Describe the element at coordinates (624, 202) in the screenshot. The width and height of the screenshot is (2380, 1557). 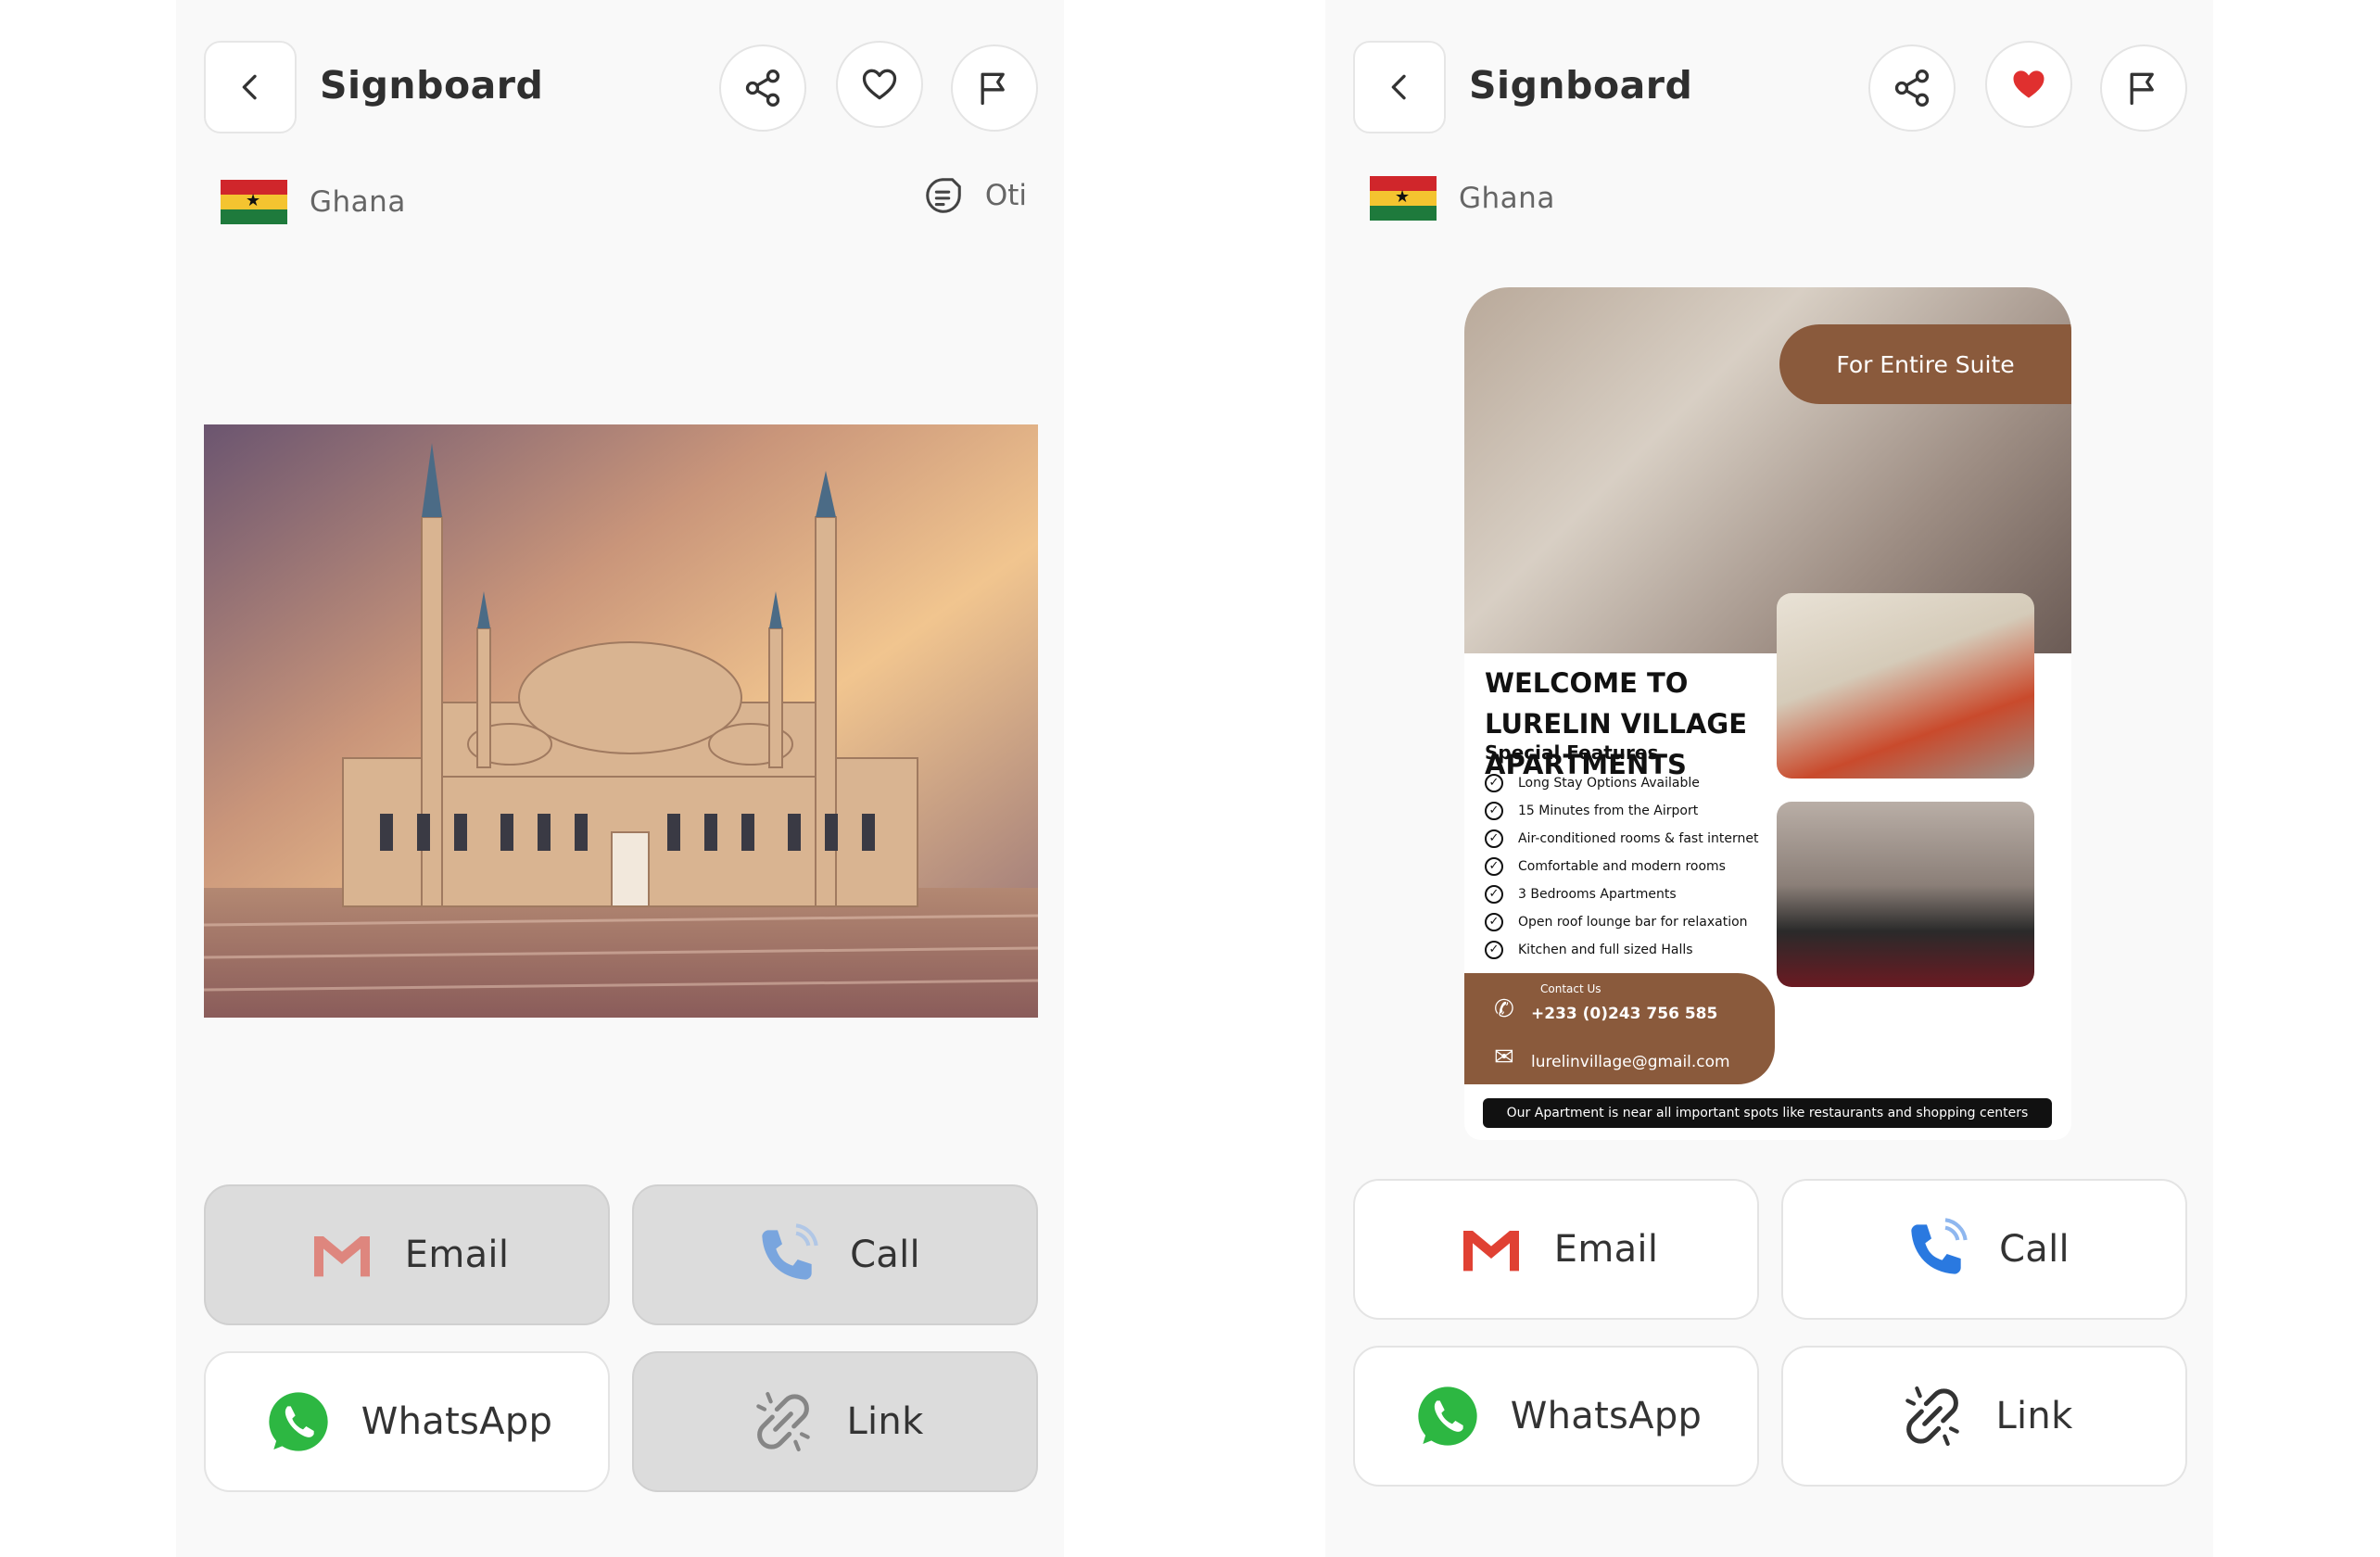
I see `meta-row: ★ Ghana Oti` at that location.